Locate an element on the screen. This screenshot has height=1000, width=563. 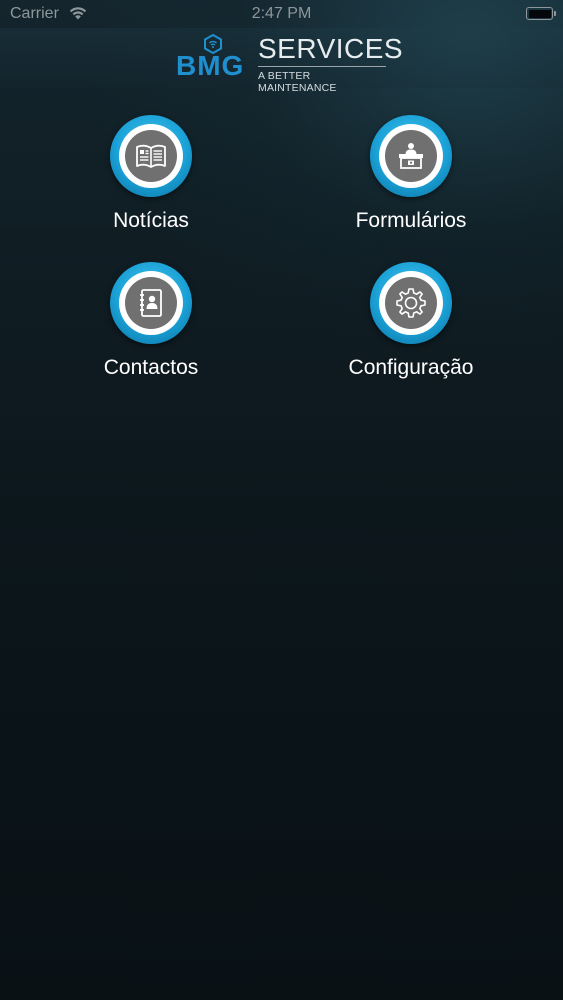
logo-name: SERVICES is located at coordinates (331, 48).